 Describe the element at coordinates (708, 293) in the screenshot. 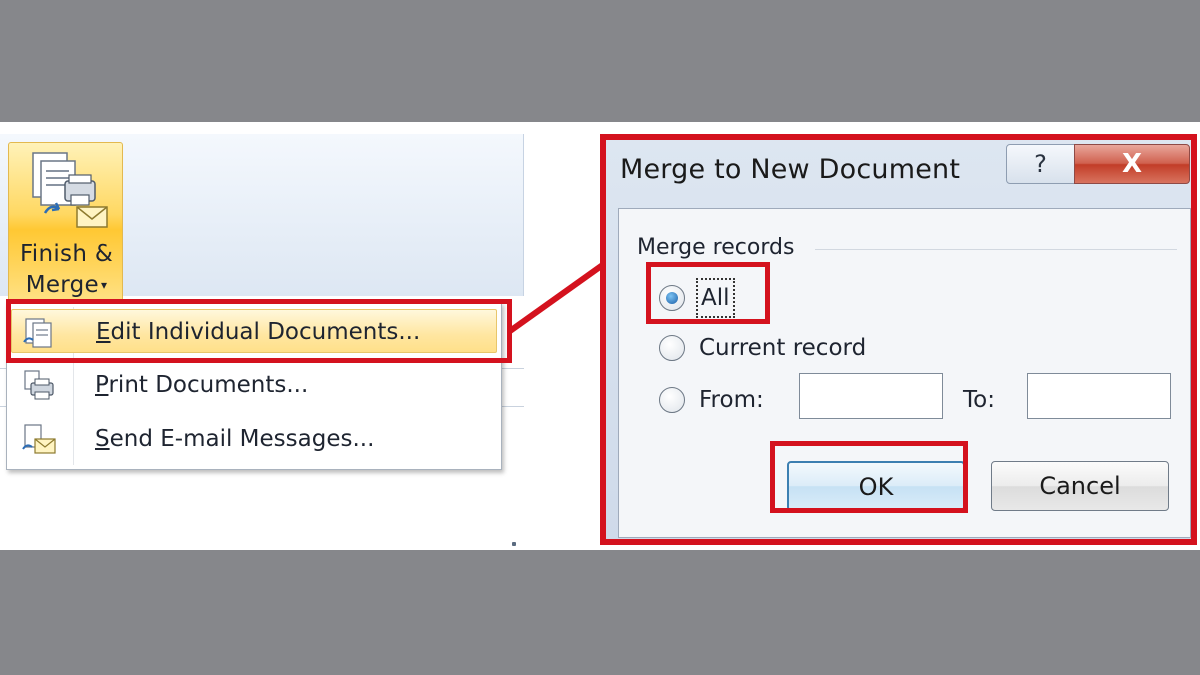

I see `all-option-highlight-box` at that location.